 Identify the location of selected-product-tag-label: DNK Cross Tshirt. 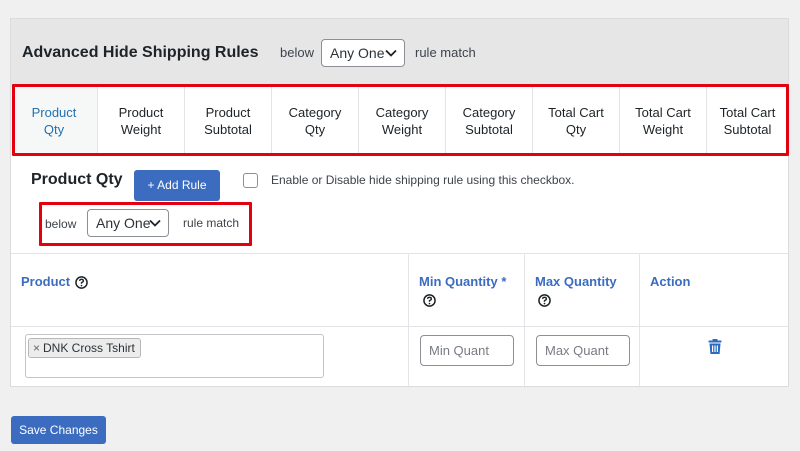
(89, 348).